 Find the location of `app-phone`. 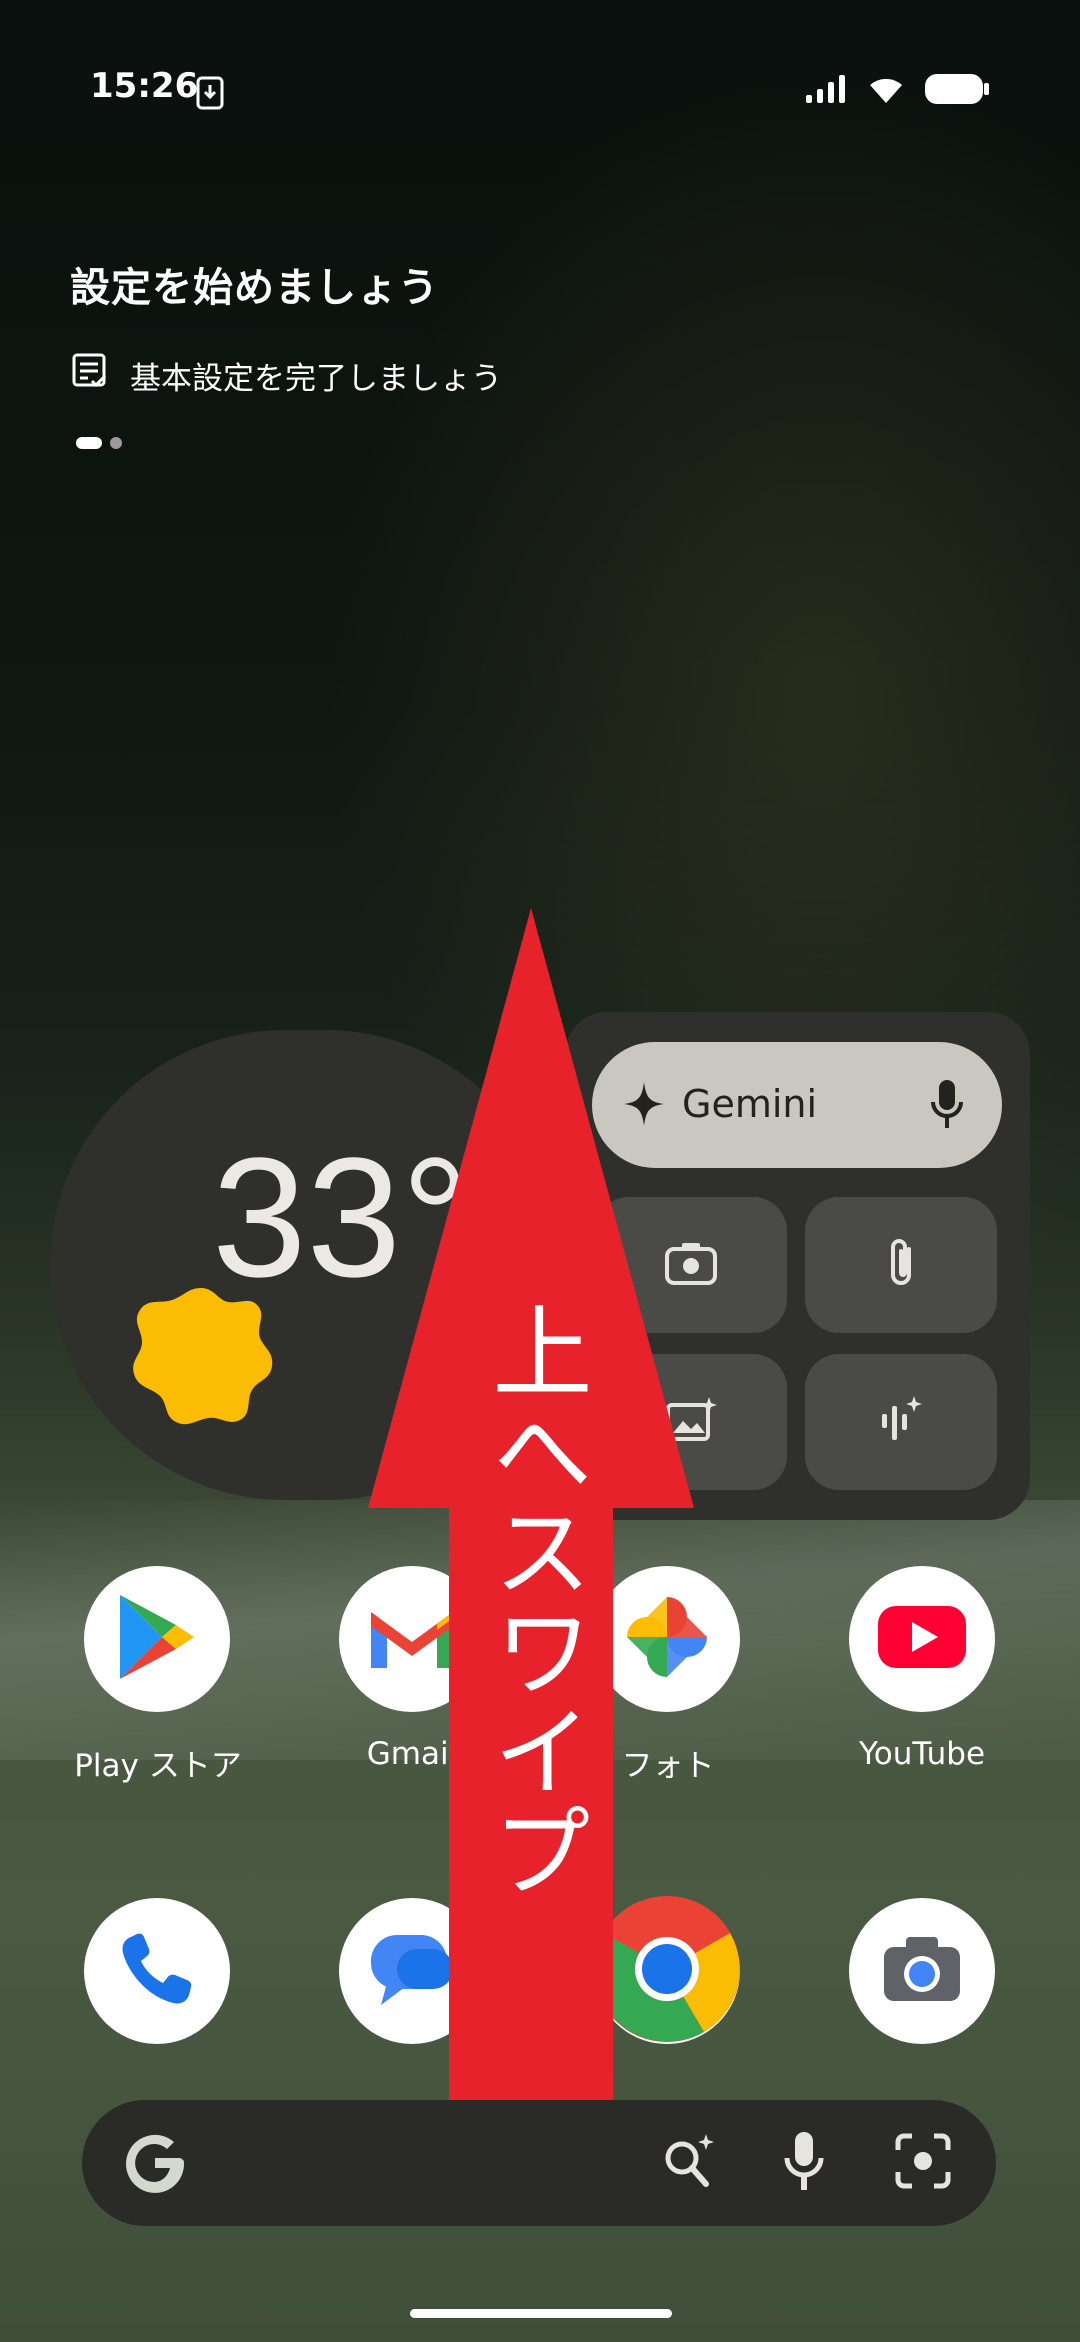

app-phone is located at coordinates (157, 1971).